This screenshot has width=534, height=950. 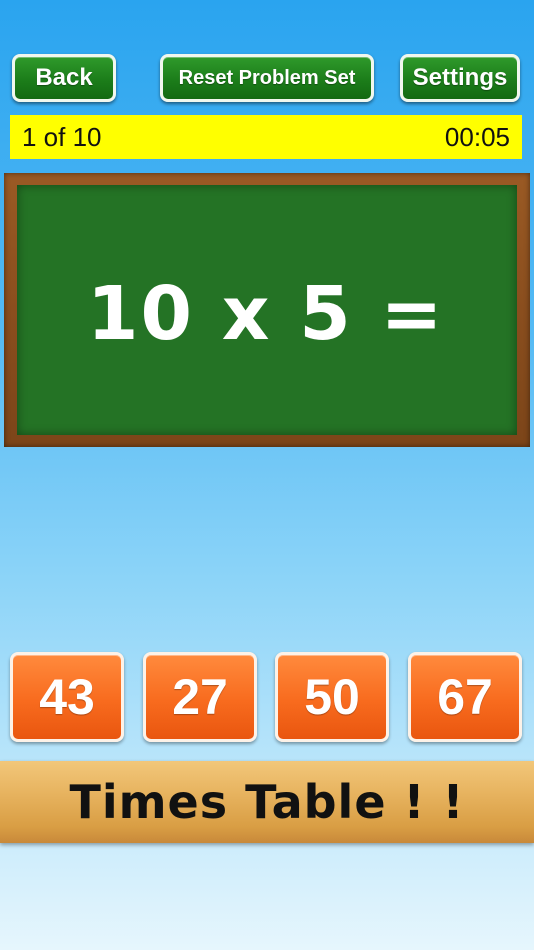 I want to click on title-plank: Times Table ! !, so click(x=267, y=802).